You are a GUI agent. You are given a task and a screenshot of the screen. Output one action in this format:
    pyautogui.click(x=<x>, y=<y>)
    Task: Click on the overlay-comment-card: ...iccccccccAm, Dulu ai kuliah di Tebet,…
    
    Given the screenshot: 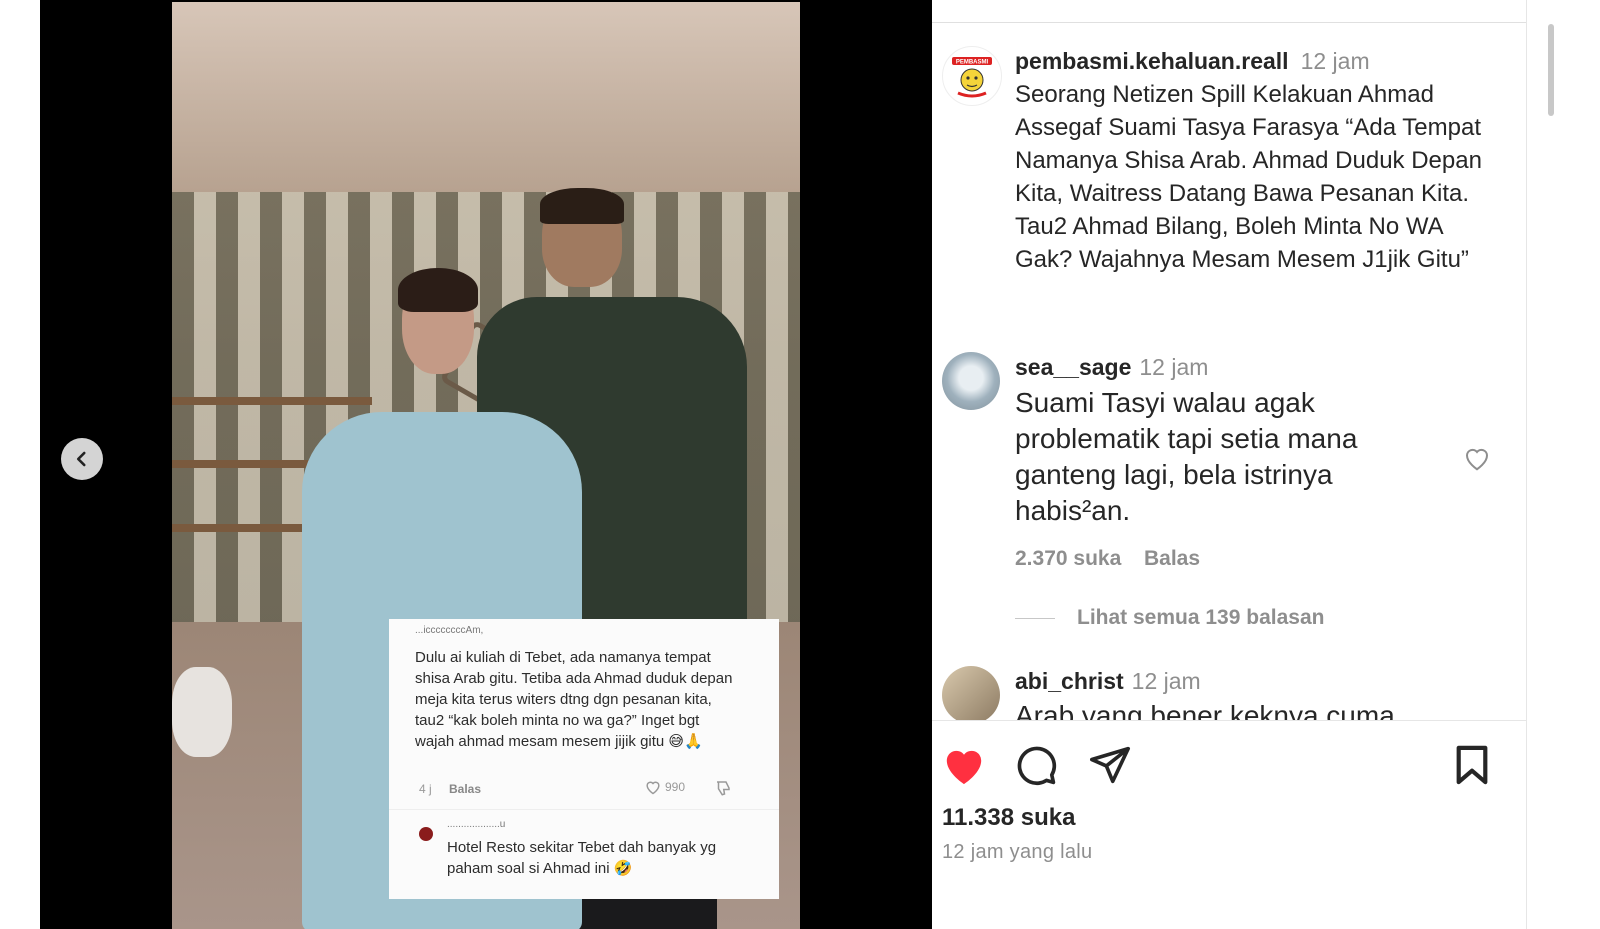 What is the action you would take?
    pyautogui.click(x=584, y=759)
    